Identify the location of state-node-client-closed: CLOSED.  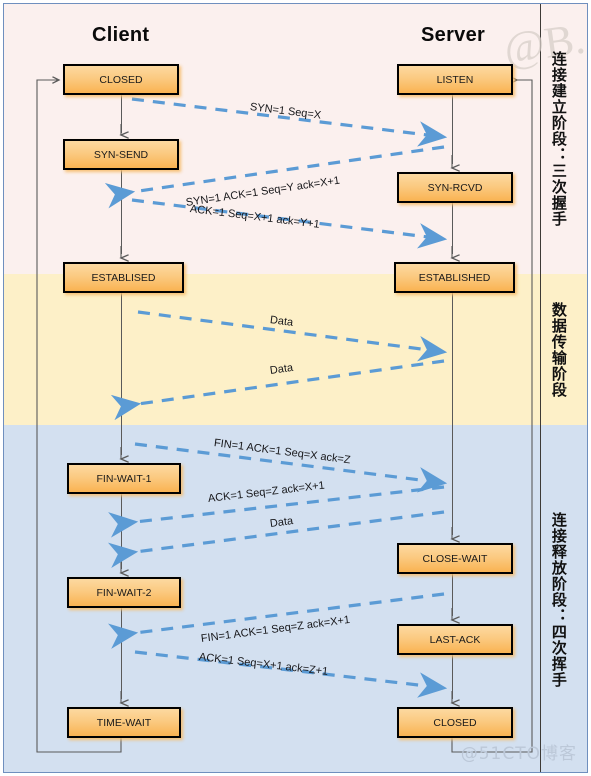
(121, 79).